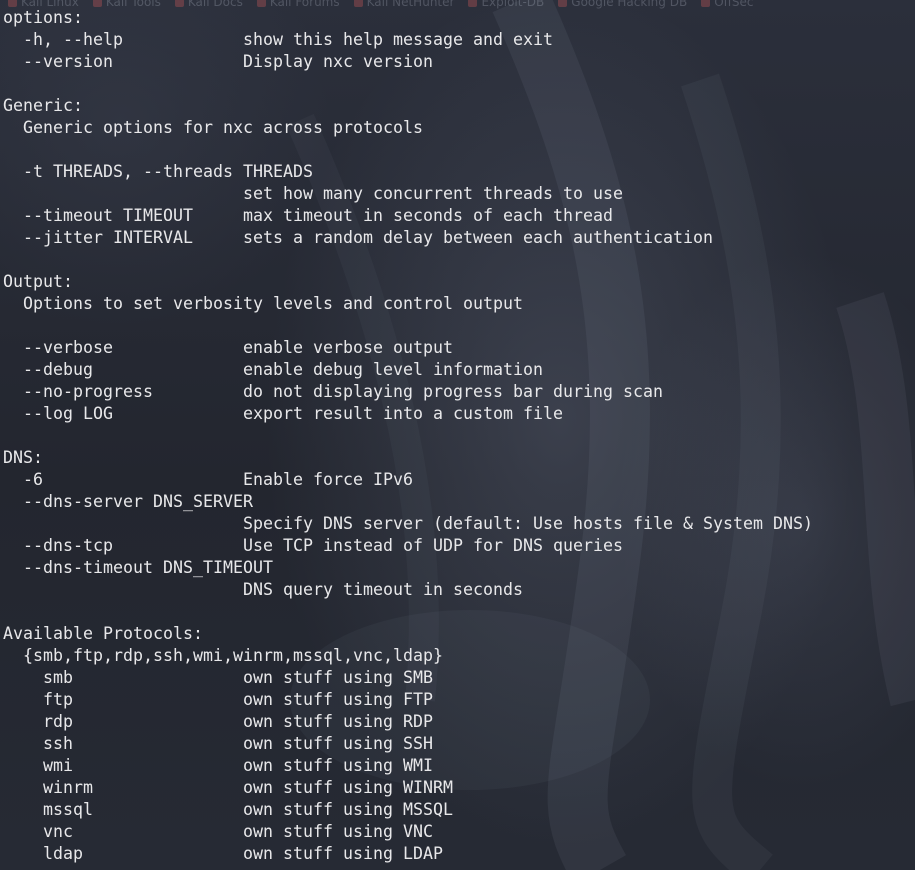 This screenshot has height=870, width=915. Describe the element at coordinates (457, 854) in the screenshot. I see `help-line: ldap own stuff using LDAP` at that location.